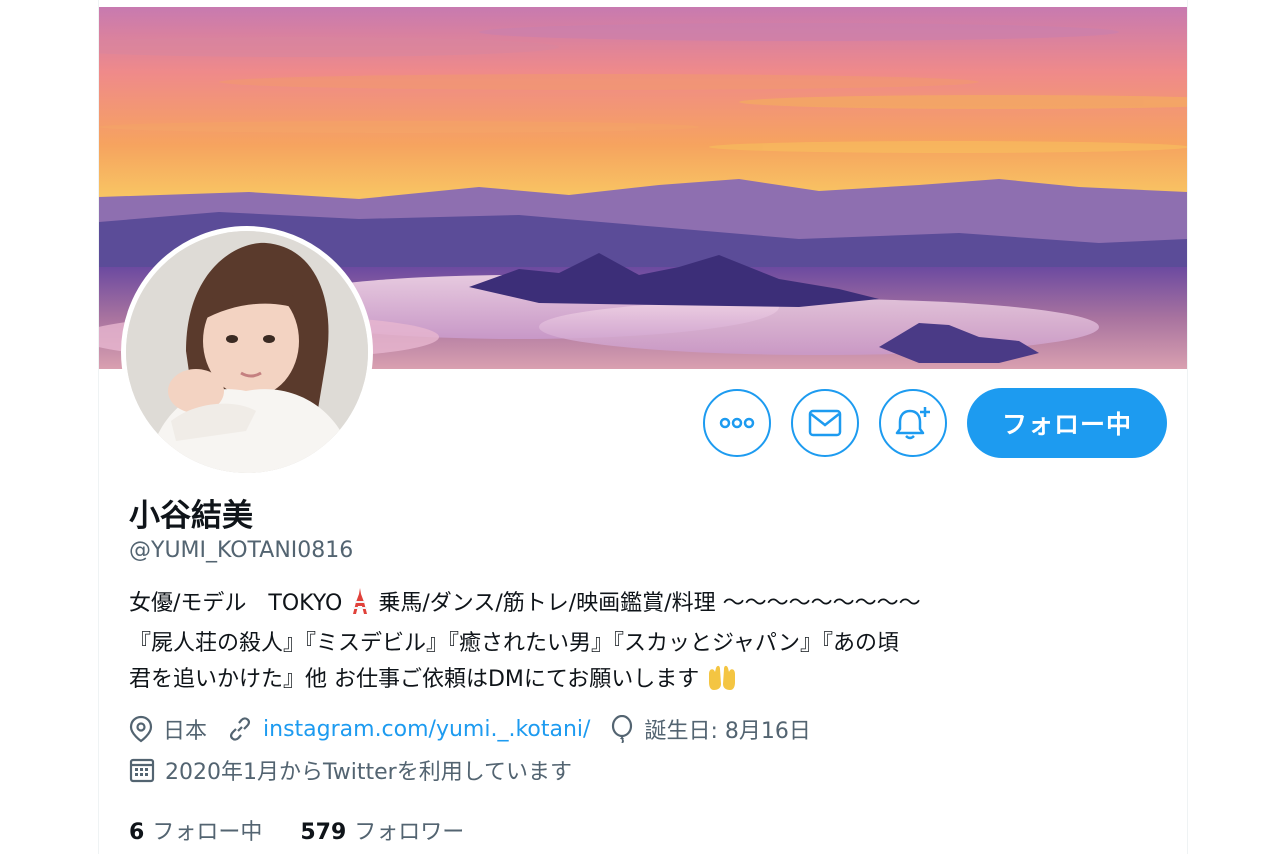 This screenshot has width=1280, height=854. What do you see at coordinates (191, 516) in the screenshot?
I see `display-name: 小谷結美` at bounding box center [191, 516].